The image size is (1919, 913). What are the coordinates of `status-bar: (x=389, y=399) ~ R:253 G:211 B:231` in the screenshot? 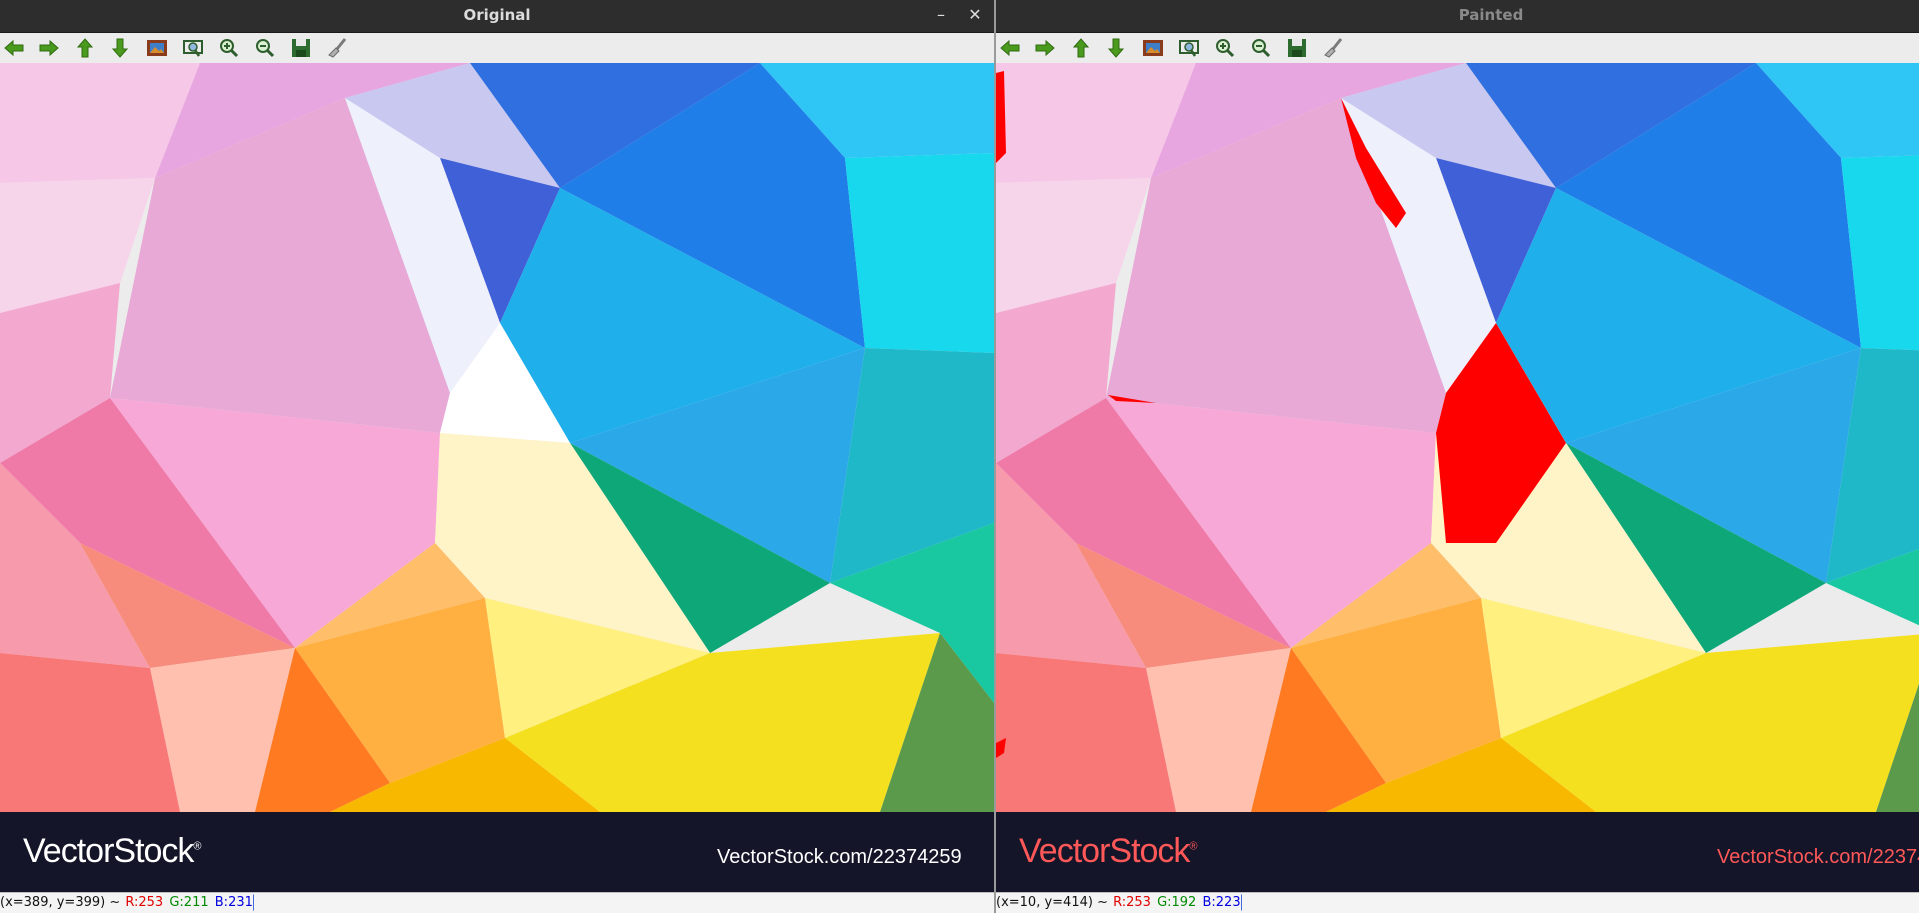 It's located at (497, 902).